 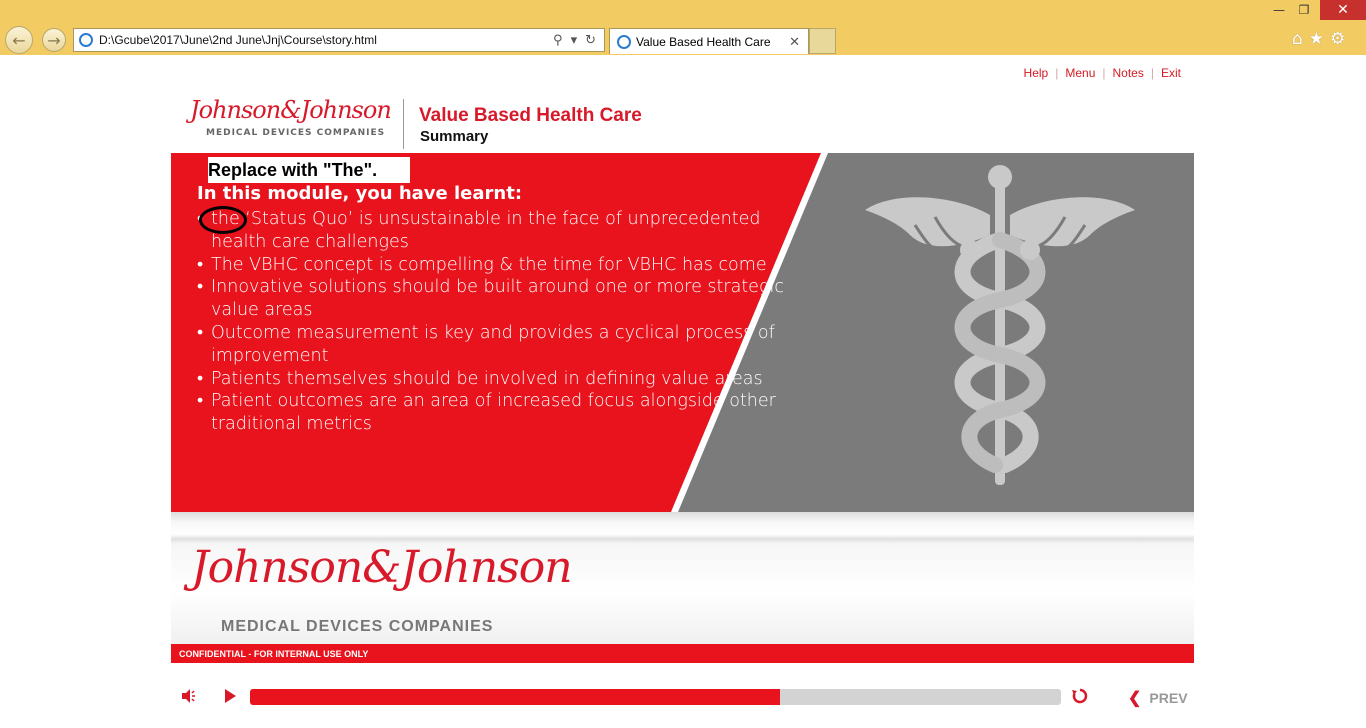 I want to click on logo-script: Johnson&Johnson, so click(x=291, y=110).